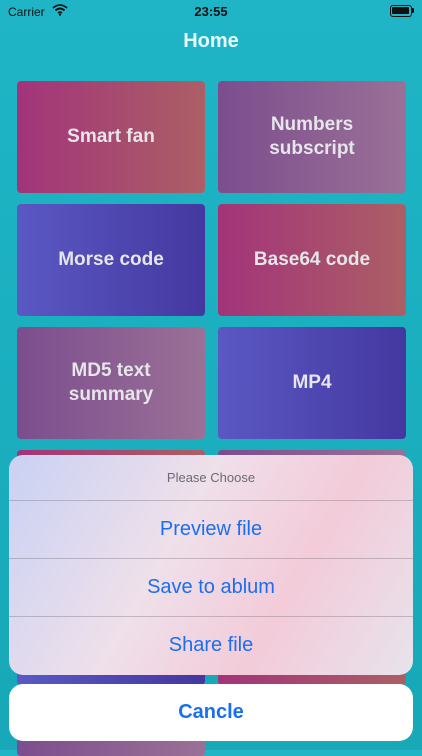 This screenshot has width=422, height=756. I want to click on tile-mp4: MP4, so click(312, 383).